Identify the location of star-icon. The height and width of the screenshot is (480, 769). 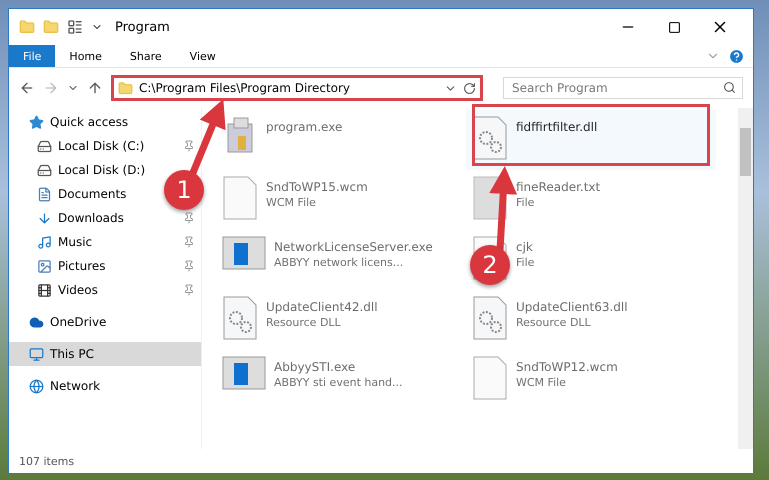
(36, 122).